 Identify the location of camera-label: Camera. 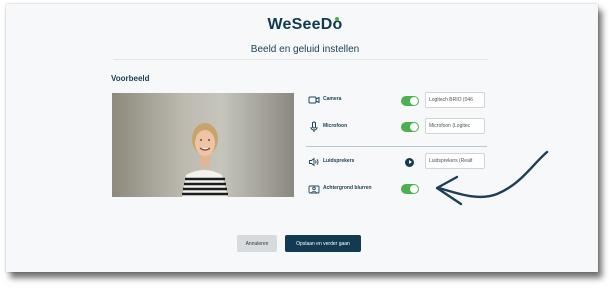
(332, 99).